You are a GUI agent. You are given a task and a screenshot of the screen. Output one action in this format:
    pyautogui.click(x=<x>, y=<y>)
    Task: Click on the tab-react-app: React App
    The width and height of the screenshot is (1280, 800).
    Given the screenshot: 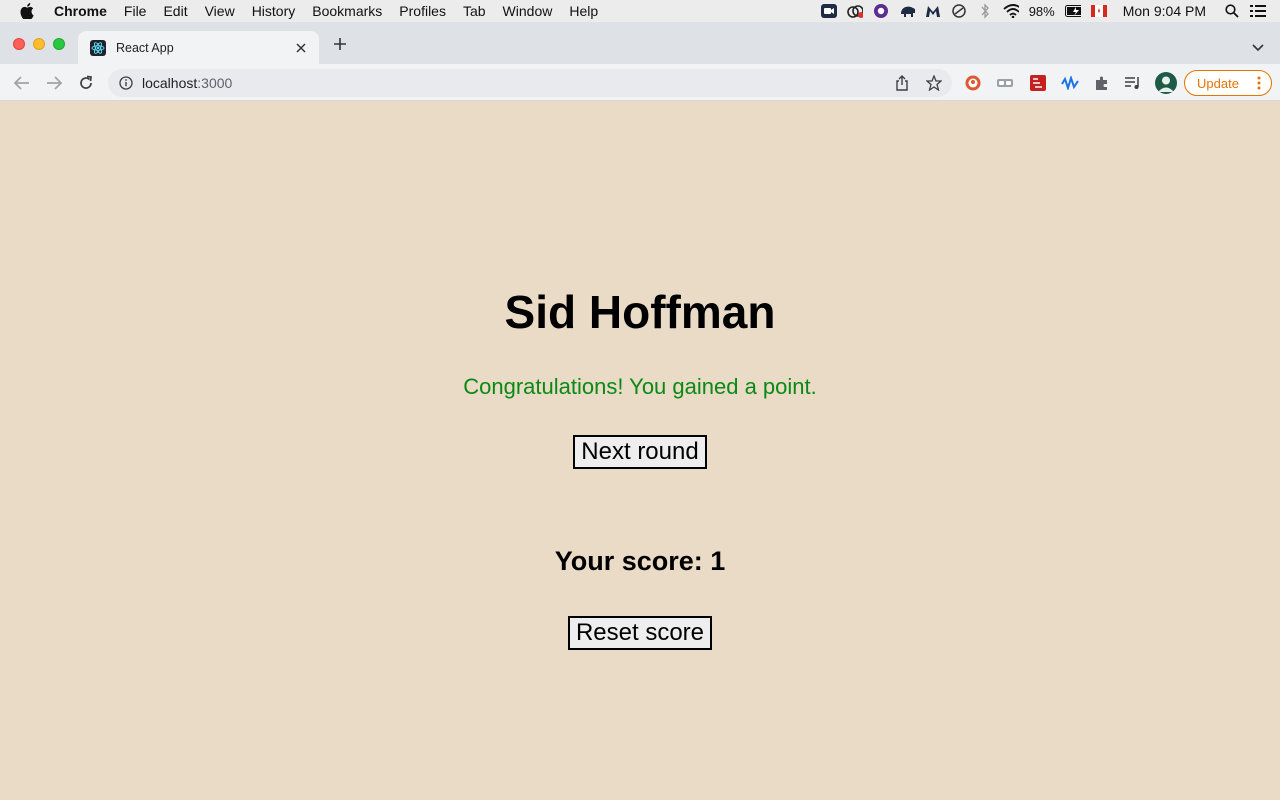 What is the action you would take?
    pyautogui.click(x=198, y=47)
    